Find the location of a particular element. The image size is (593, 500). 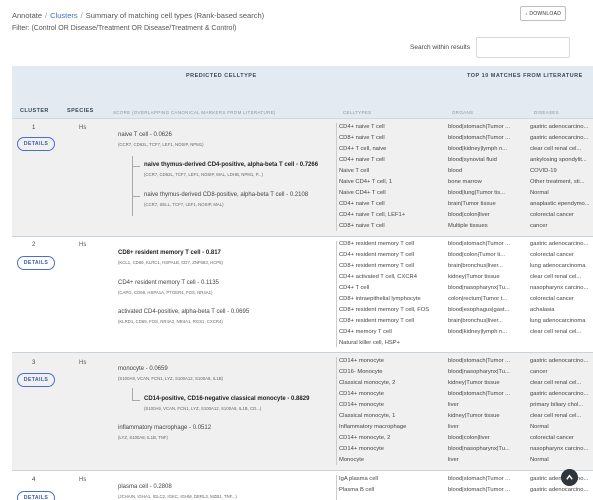

prediction-name: naive T cell - 0.0626 is located at coordinates (145, 135).